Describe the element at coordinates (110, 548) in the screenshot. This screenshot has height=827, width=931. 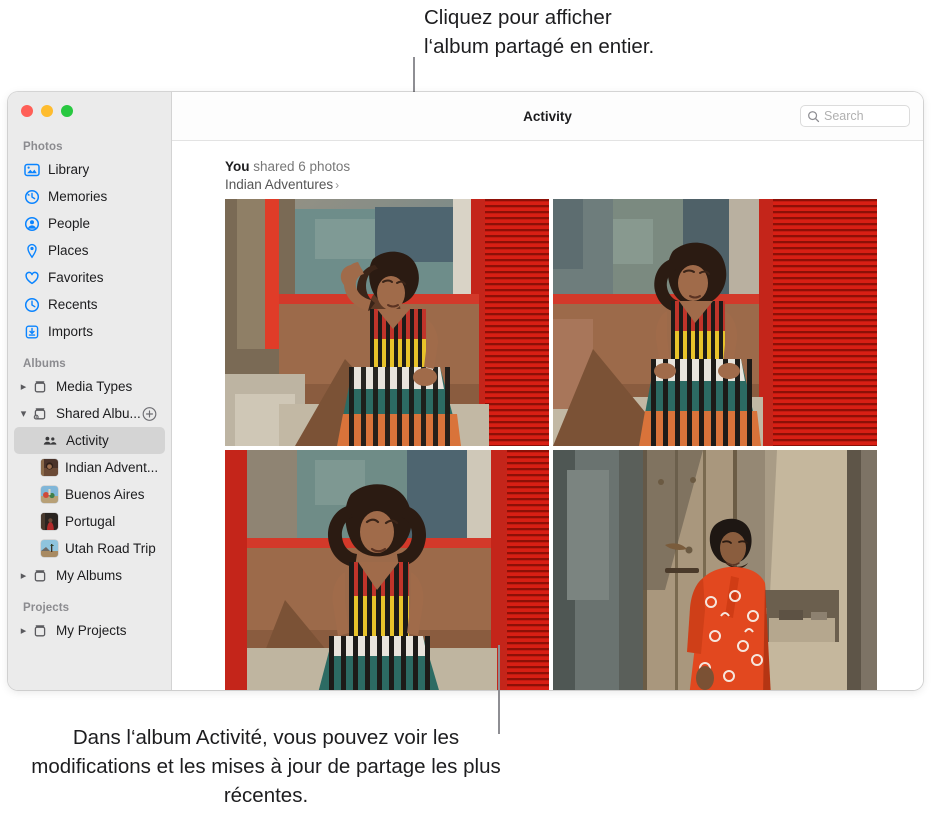
I see `sidebar-item-label: Utah Road Trip` at that location.